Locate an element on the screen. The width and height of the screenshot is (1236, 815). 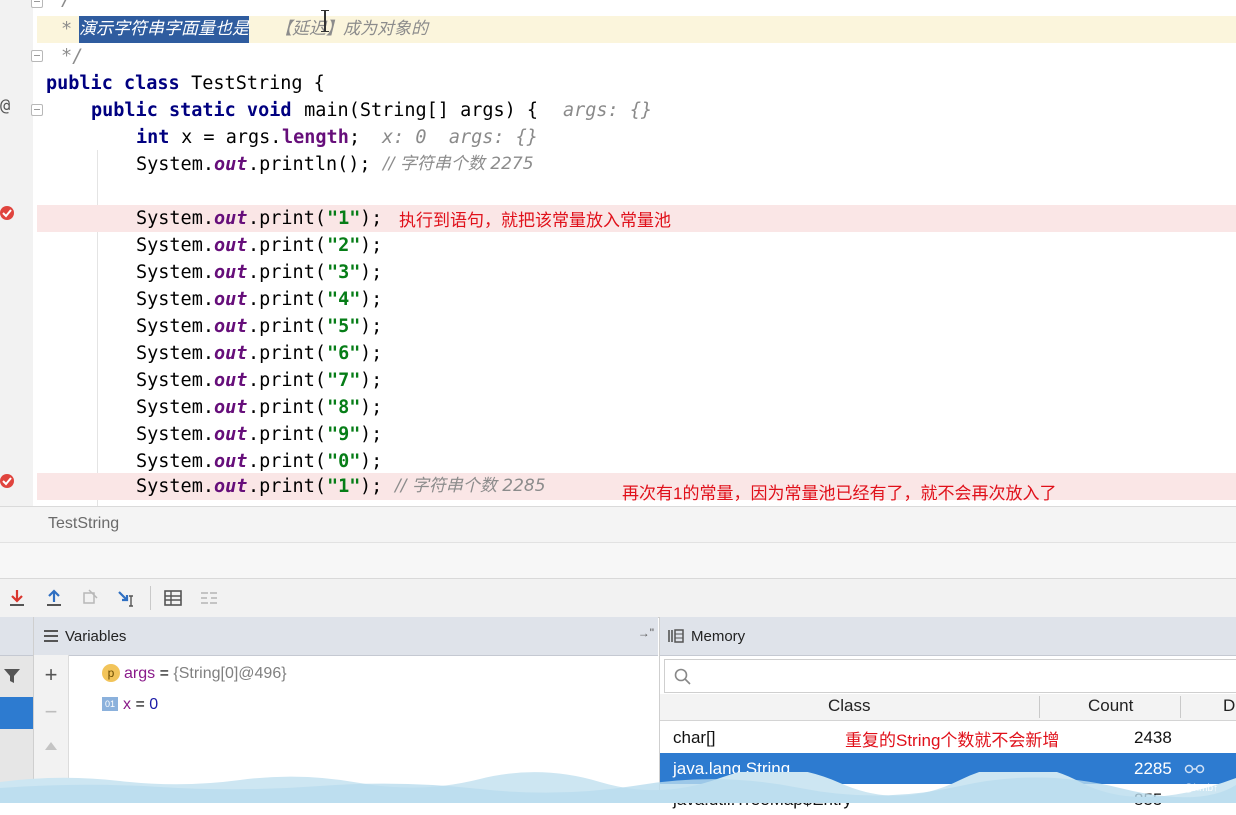
step-into-icon is located at coordinates (17, 598).